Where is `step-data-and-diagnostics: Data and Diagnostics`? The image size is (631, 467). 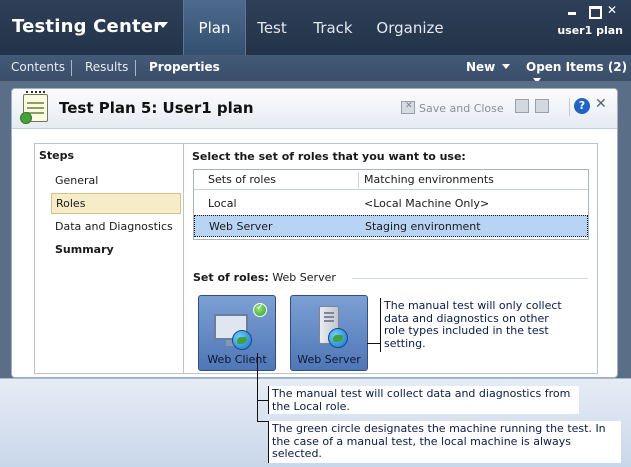
step-data-and-diagnostics: Data and Diagnostics is located at coordinates (116, 226).